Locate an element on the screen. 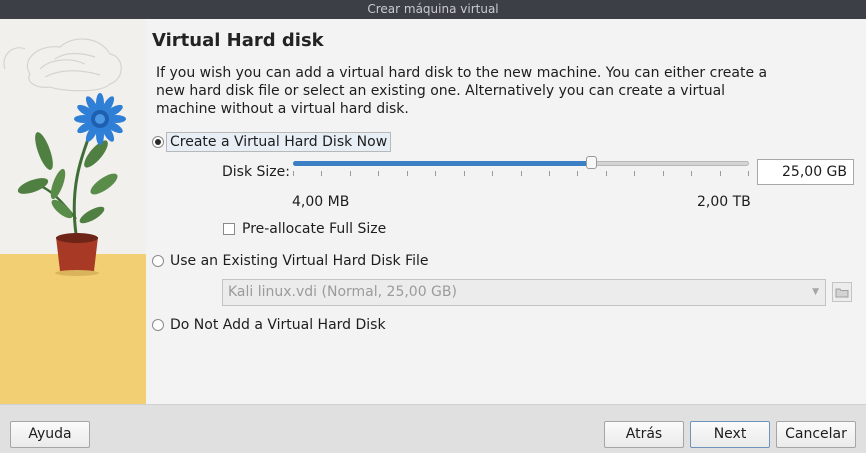 This screenshot has height=453, width=866. folder-icon is located at coordinates (842, 293).